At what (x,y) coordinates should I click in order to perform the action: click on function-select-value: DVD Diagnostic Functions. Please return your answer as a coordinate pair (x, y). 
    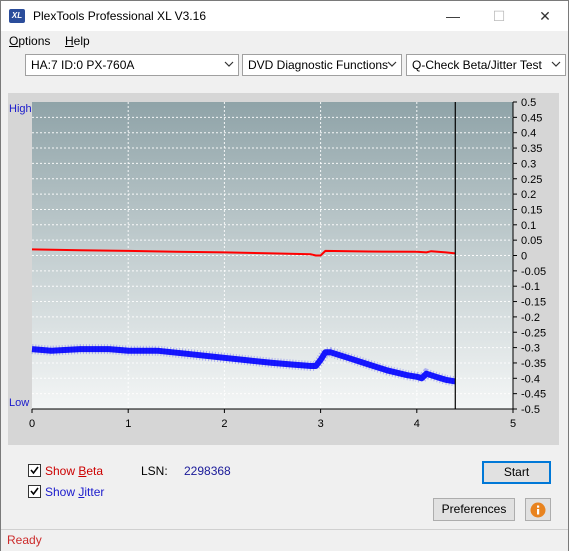
    Looking at the image, I should click on (318, 65).